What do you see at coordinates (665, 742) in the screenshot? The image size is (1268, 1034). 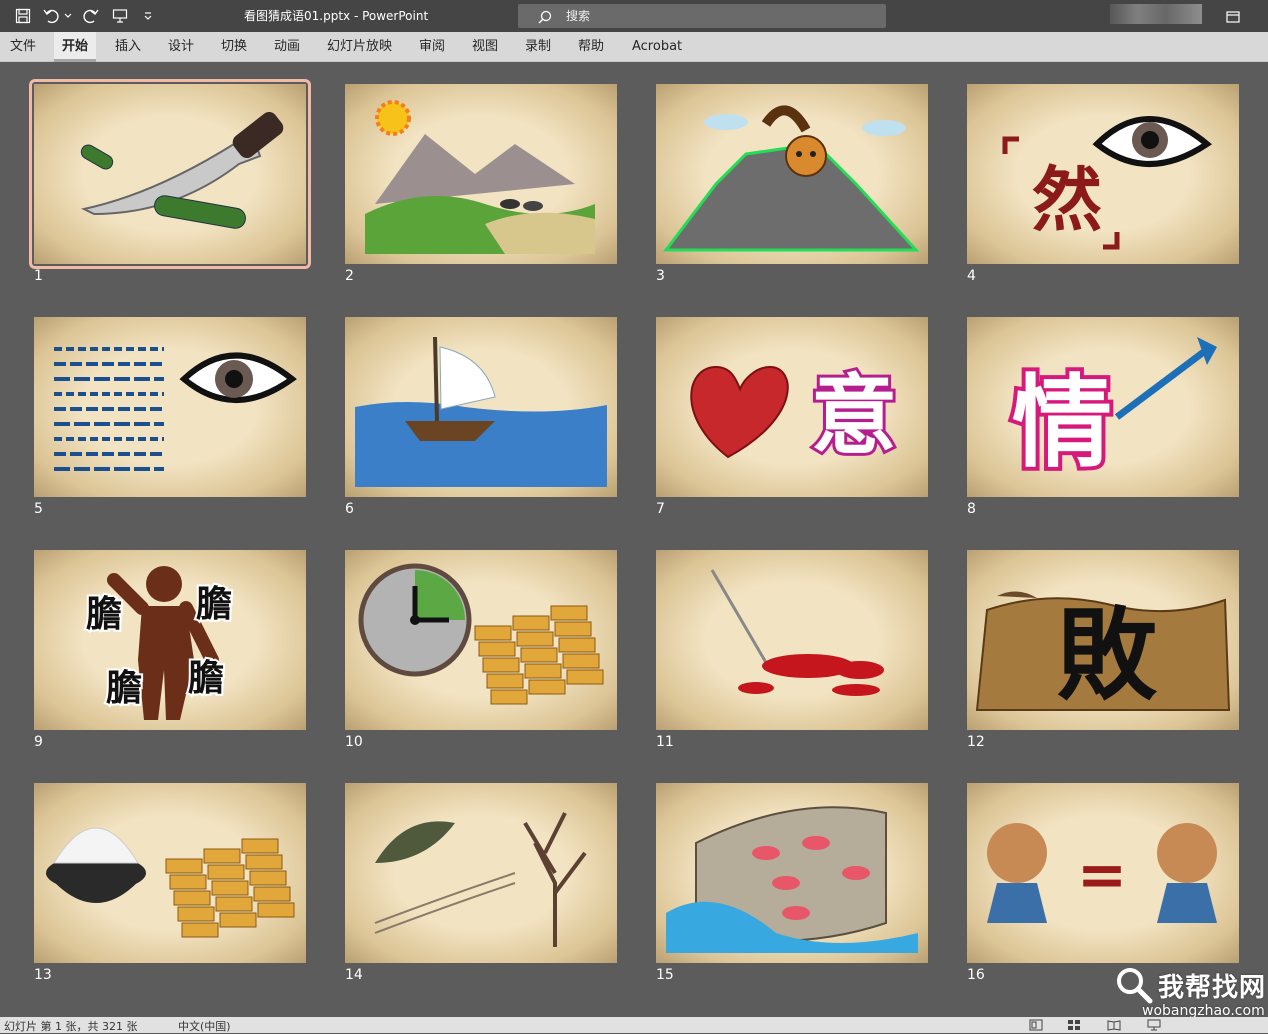 I see `slide-number: 11` at bounding box center [665, 742].